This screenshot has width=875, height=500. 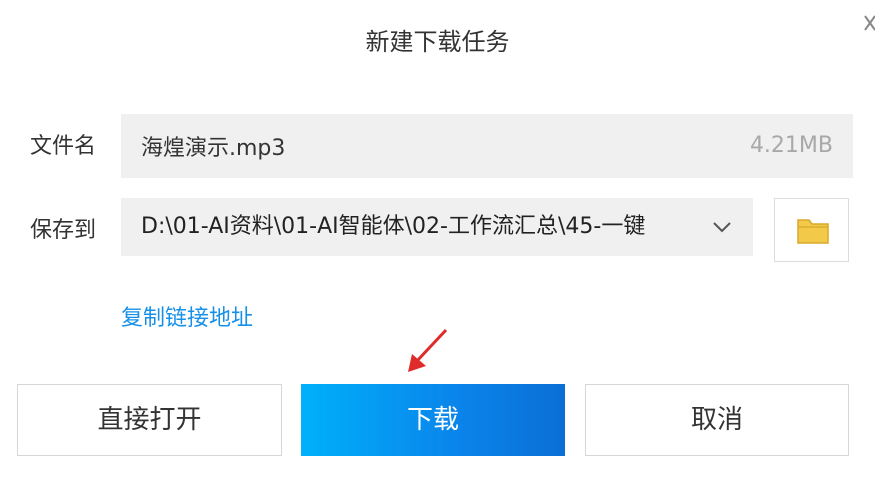 What do you see at coordinates (187, 319) in the screenshot?
I see `copy-link-address: 复制链接地址` at bounding box center [187, 319].